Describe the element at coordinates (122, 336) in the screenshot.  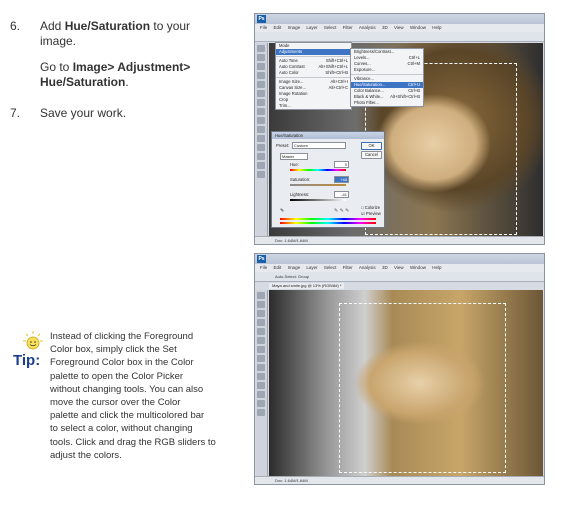
I see `tip-line: Instead of clicking the Foreground` at that location.